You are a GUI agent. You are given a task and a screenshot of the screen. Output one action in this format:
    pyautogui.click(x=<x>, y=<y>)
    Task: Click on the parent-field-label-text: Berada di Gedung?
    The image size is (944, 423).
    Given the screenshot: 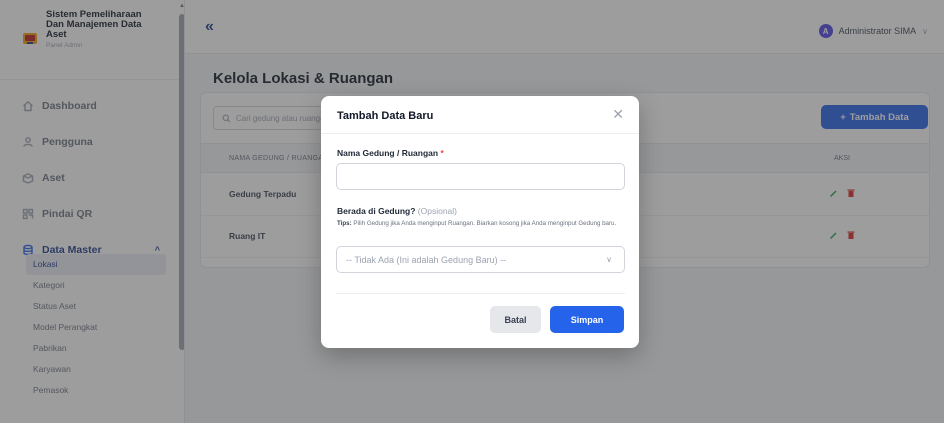 What is the action you would take?
    pyautogui.click(x=376, y=211)
    